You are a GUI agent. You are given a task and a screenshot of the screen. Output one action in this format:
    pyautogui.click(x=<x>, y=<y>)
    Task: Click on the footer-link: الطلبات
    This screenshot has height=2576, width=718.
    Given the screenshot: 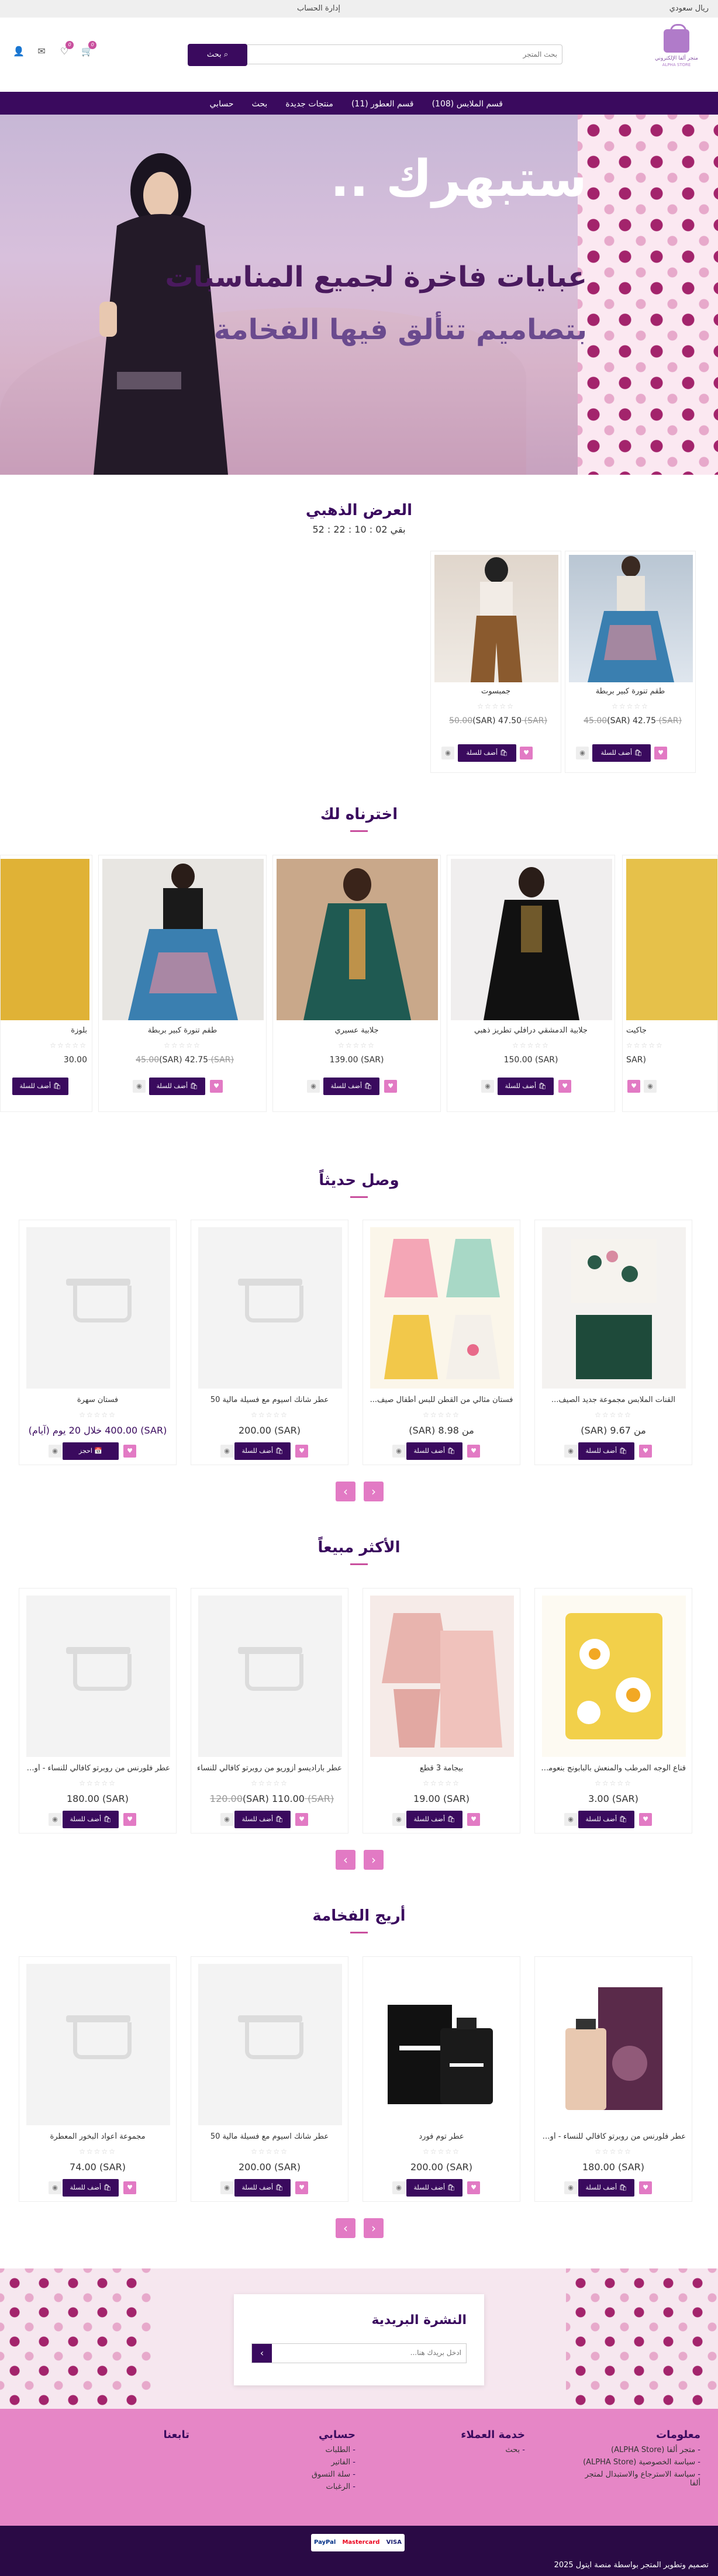 What is the action you would take?
    pyautogui.click(x=294, y=2450)
    